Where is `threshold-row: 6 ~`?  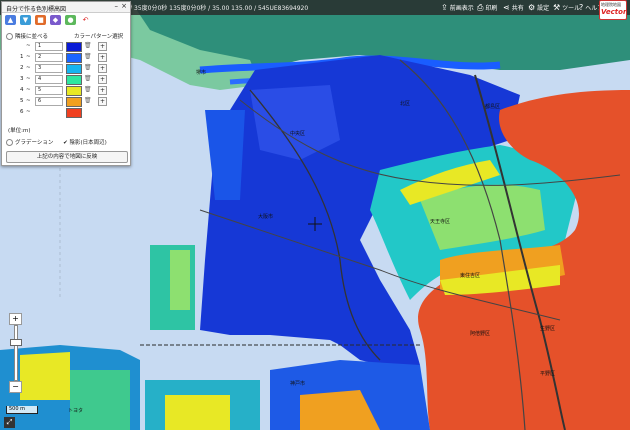
threshold-row: 6 ~ is located at coordinates (66, 113).